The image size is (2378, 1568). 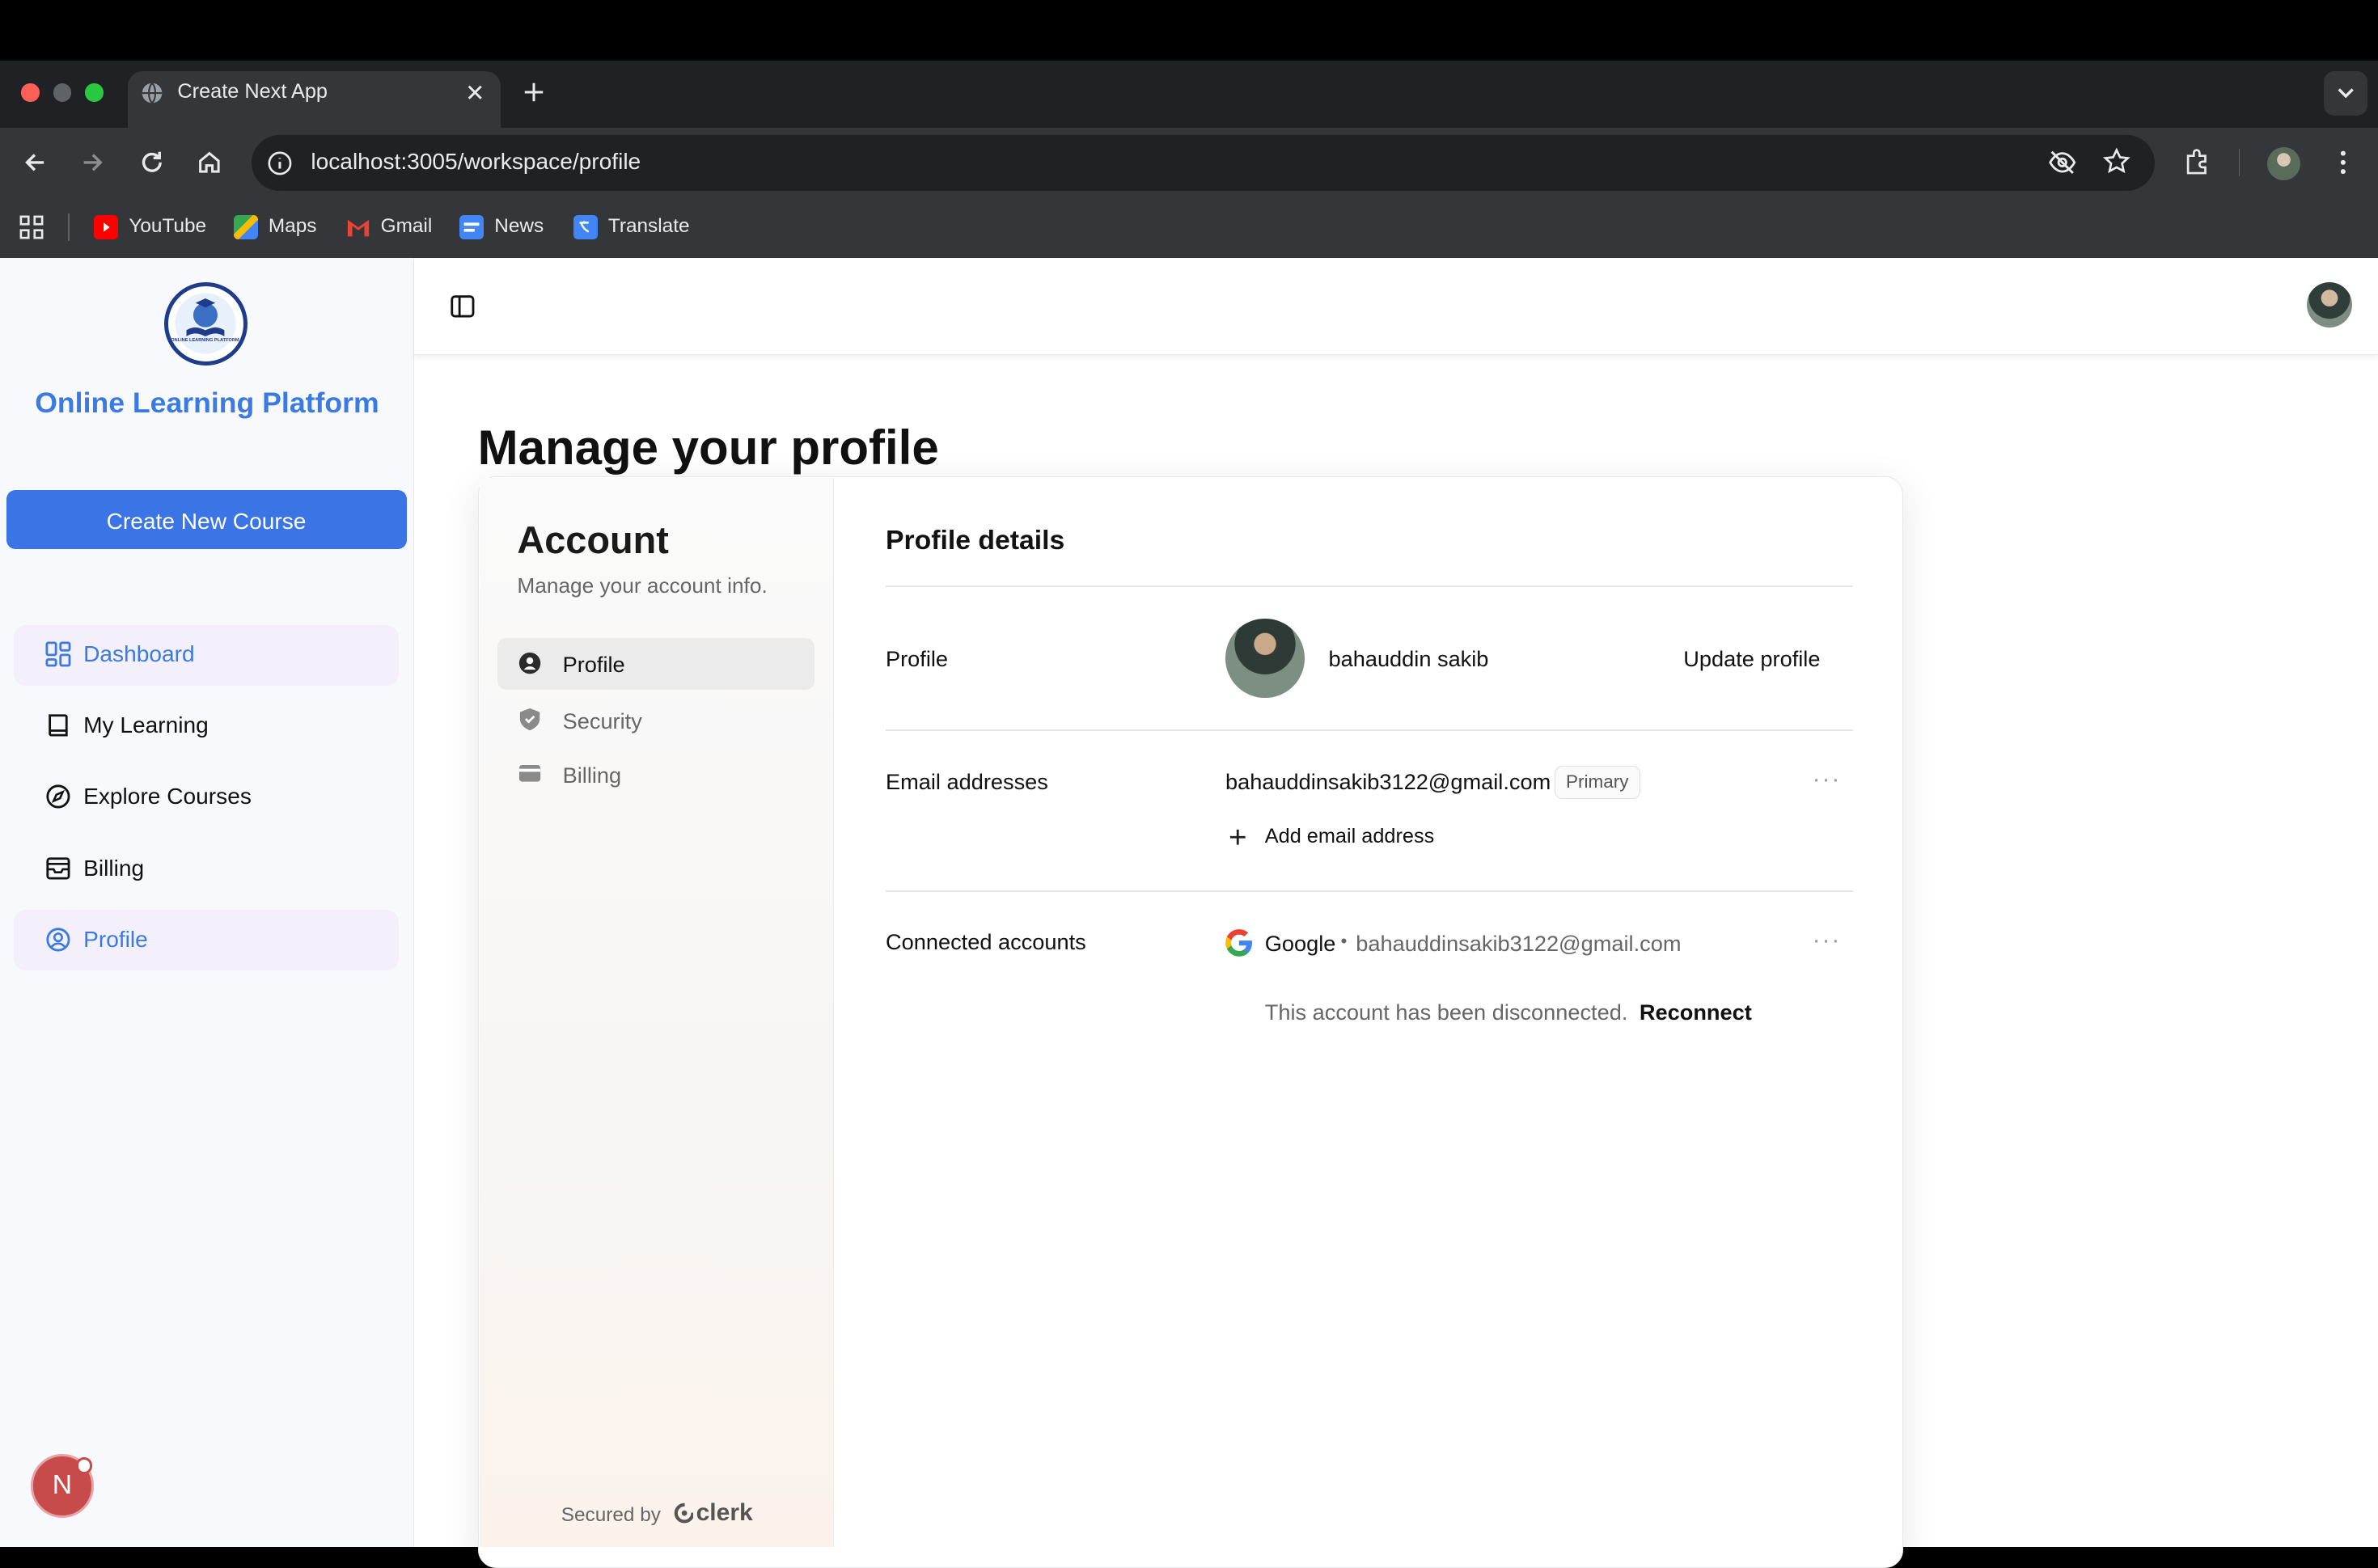 I want to click on user-avatar, so click(x=2329, y=304).